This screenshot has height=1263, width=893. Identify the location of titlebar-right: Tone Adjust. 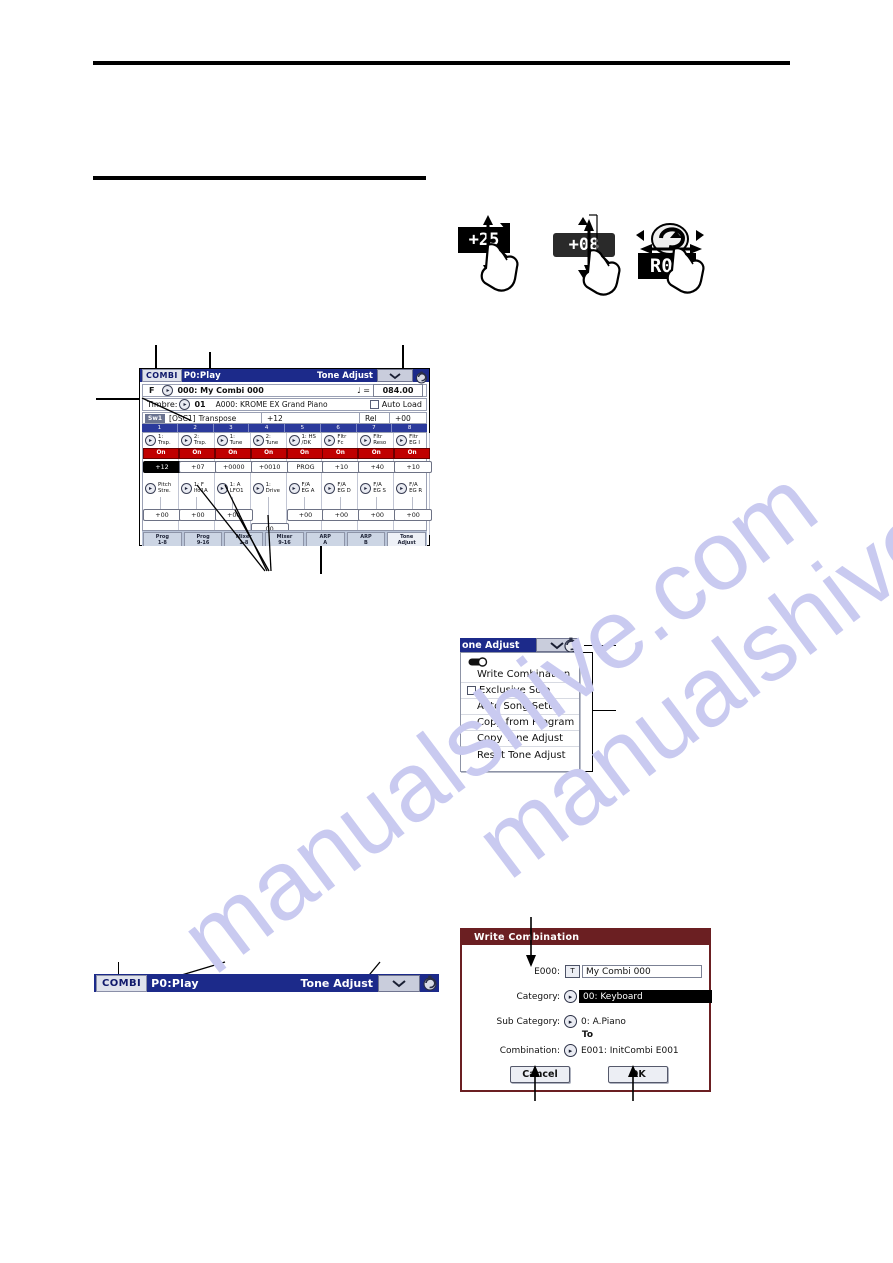
(372, 376).